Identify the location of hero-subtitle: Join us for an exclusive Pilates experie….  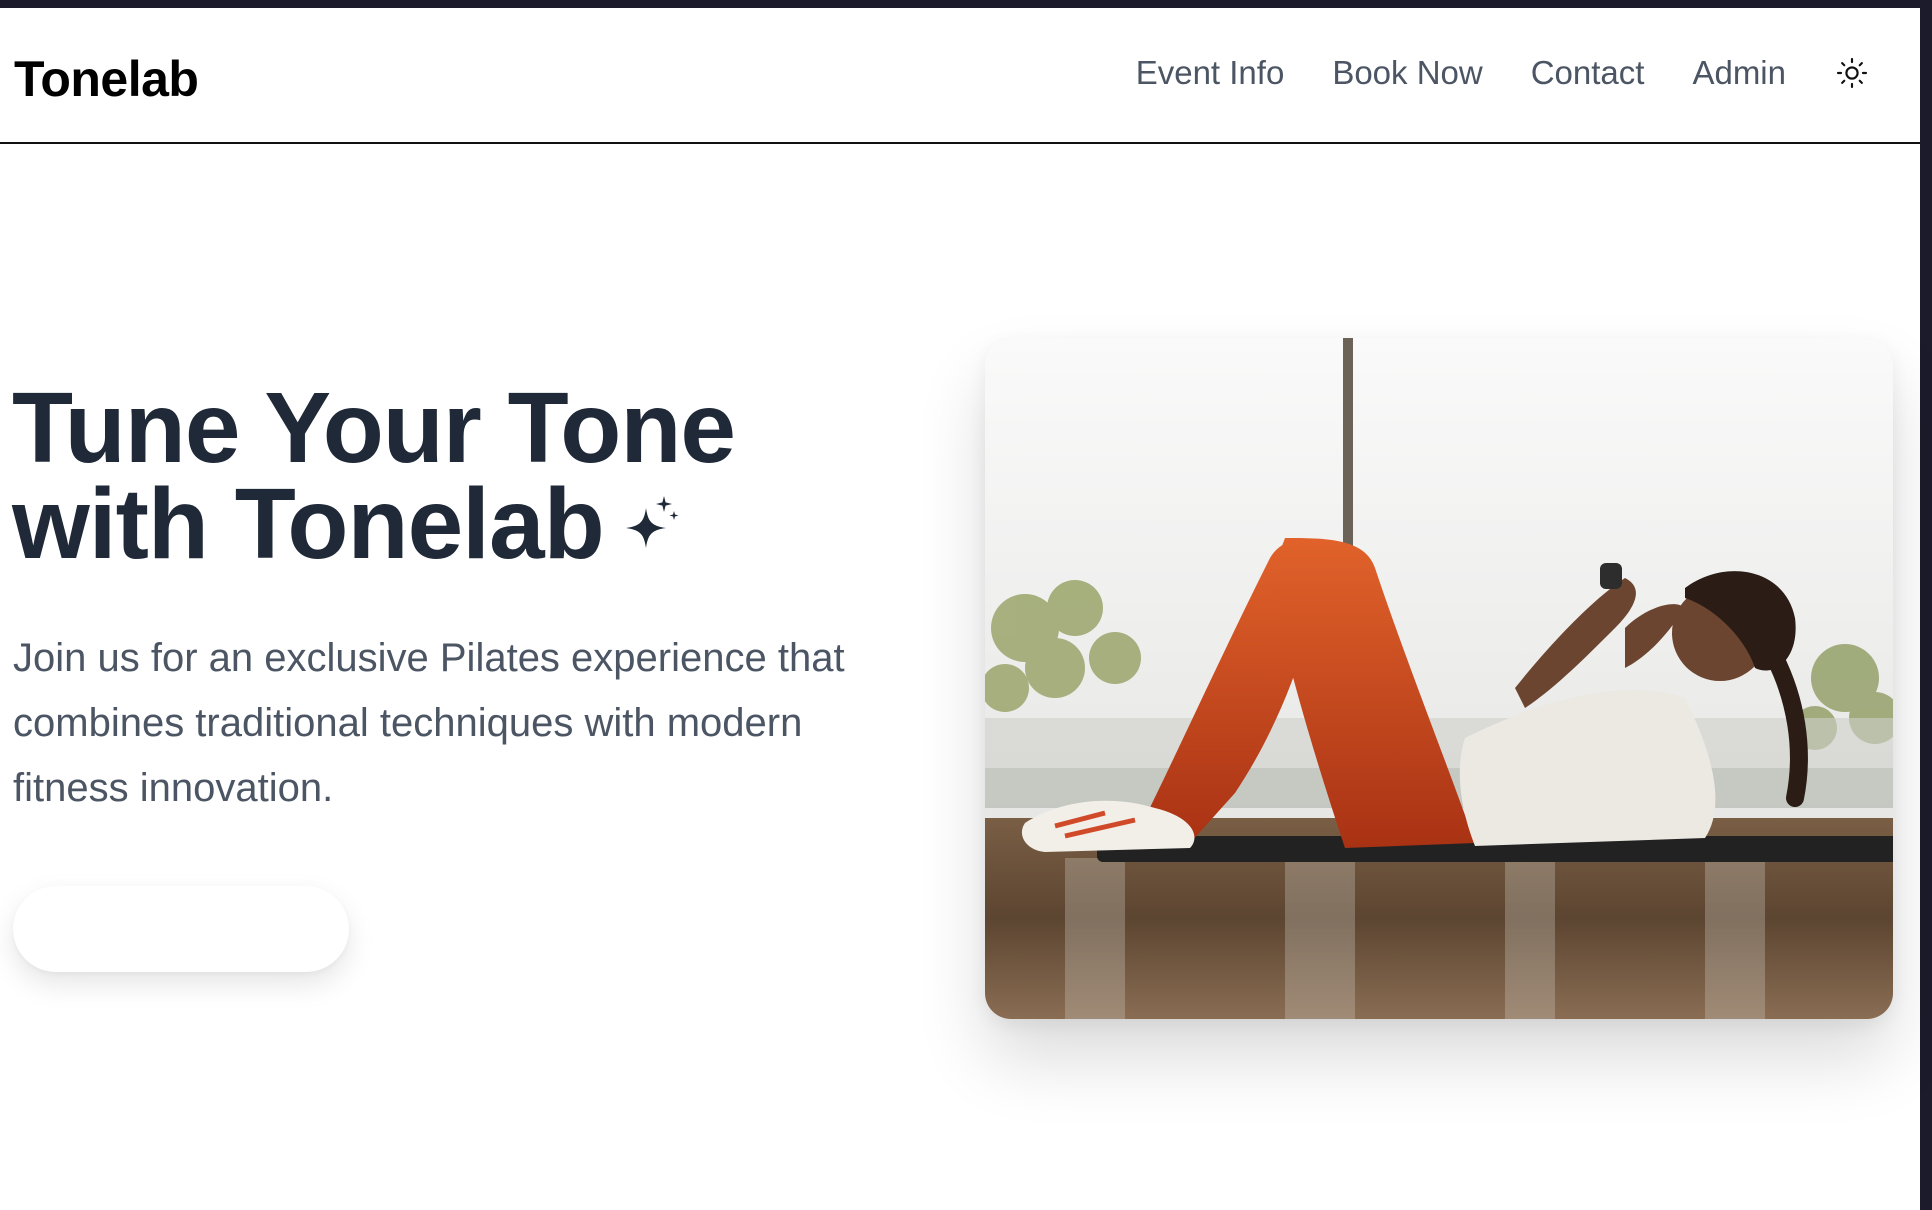
(429, 723).